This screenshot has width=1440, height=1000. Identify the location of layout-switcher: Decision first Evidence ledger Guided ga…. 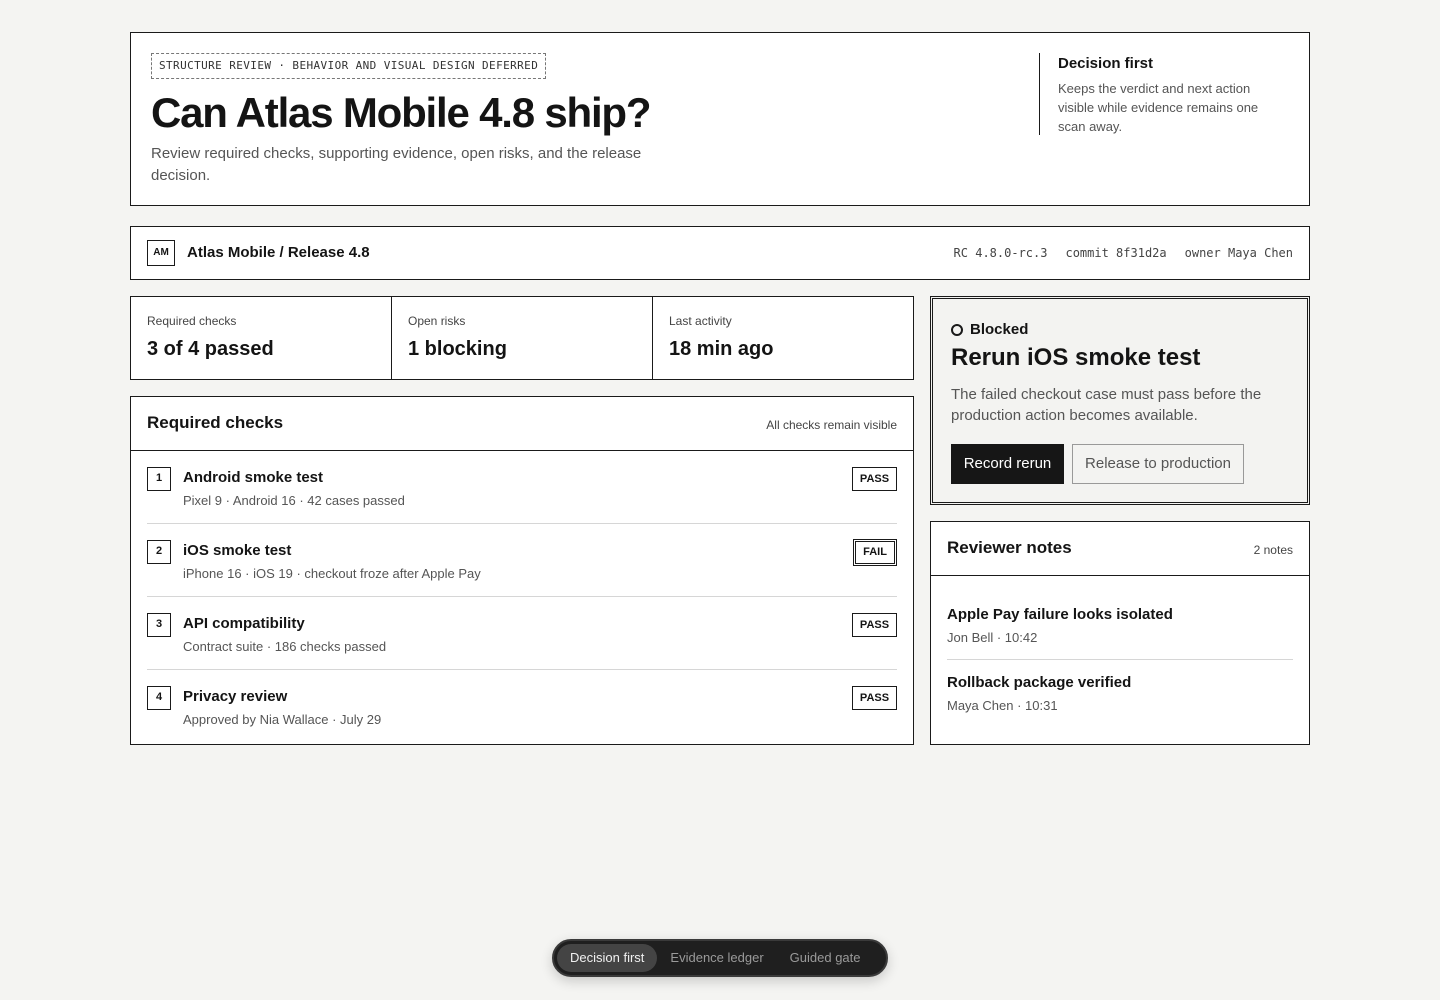
(720, 958).